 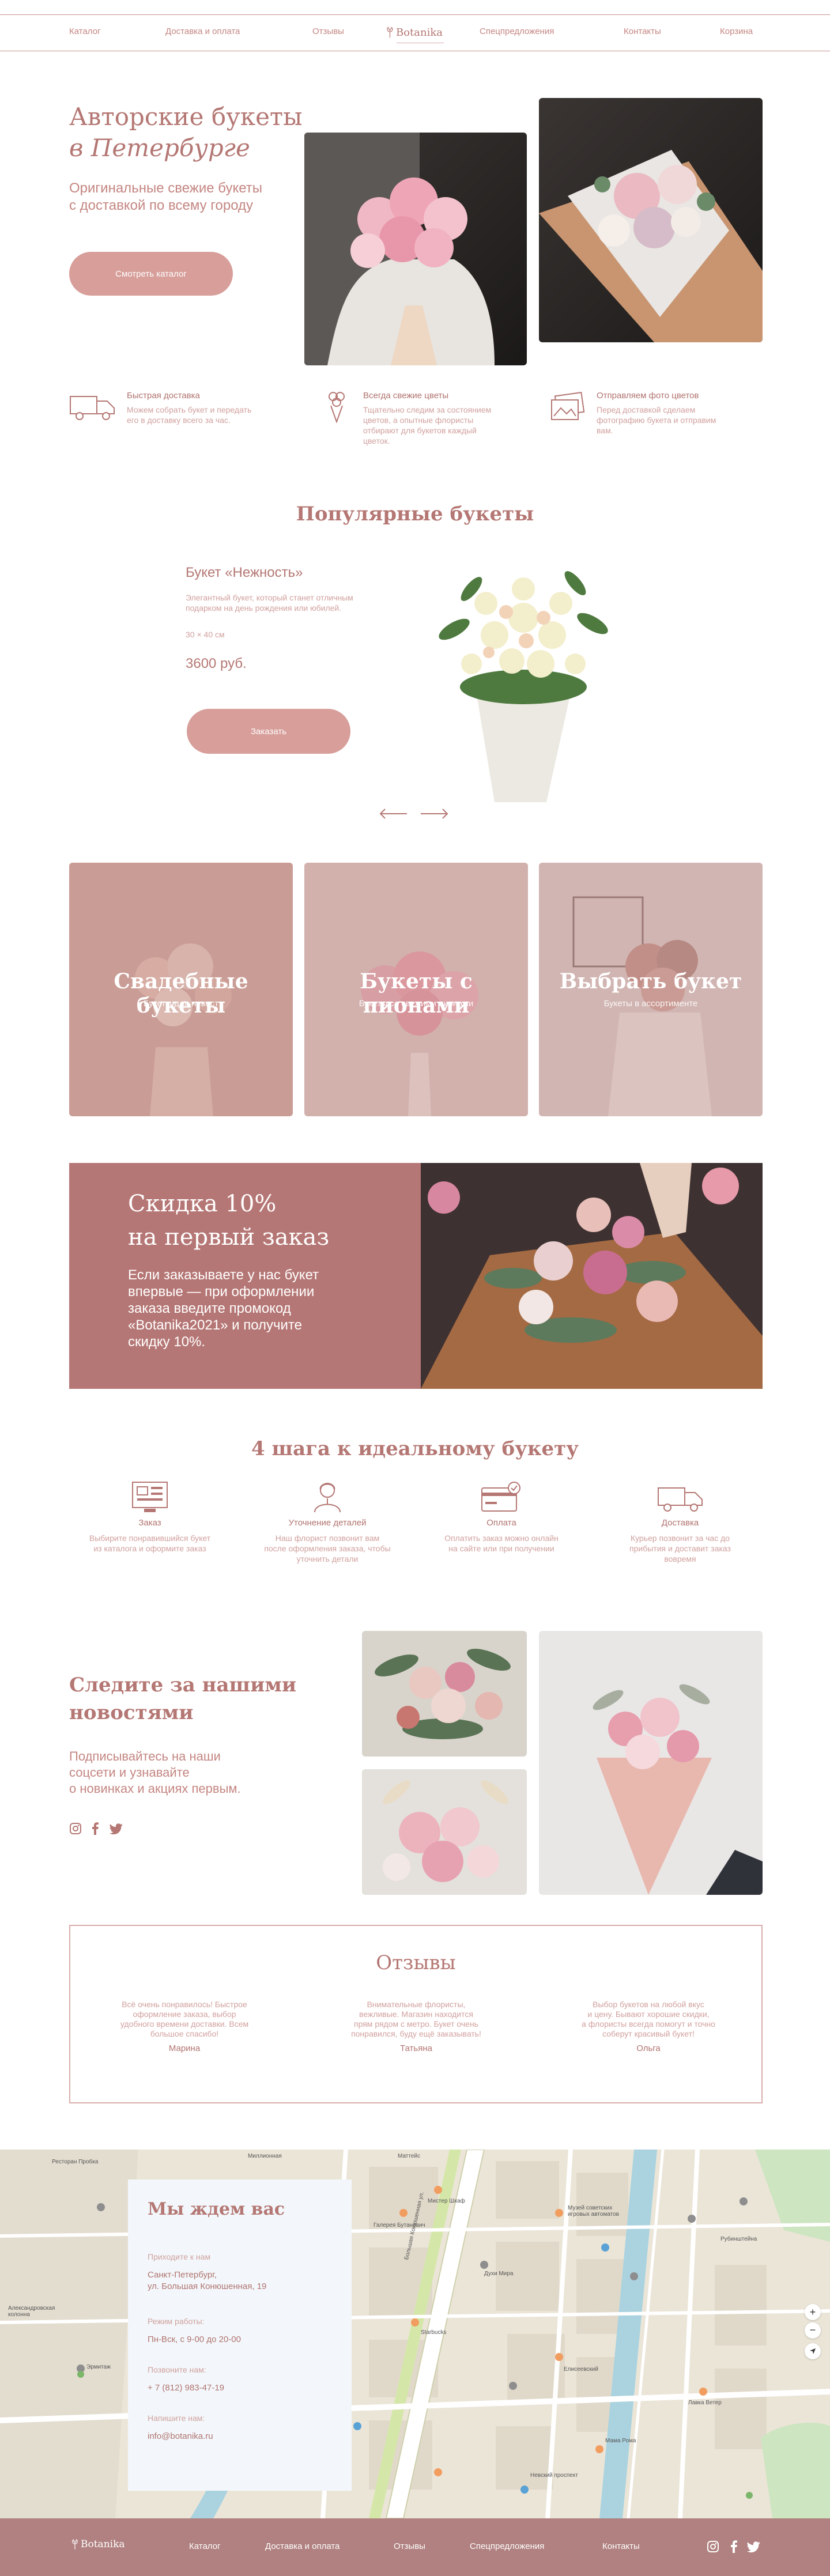 What do you see at coordinates (223, 1275) in the screenshot?
I see `promo-text-line: Если заказываете у нас букет` at bounding box center [223, 1275].